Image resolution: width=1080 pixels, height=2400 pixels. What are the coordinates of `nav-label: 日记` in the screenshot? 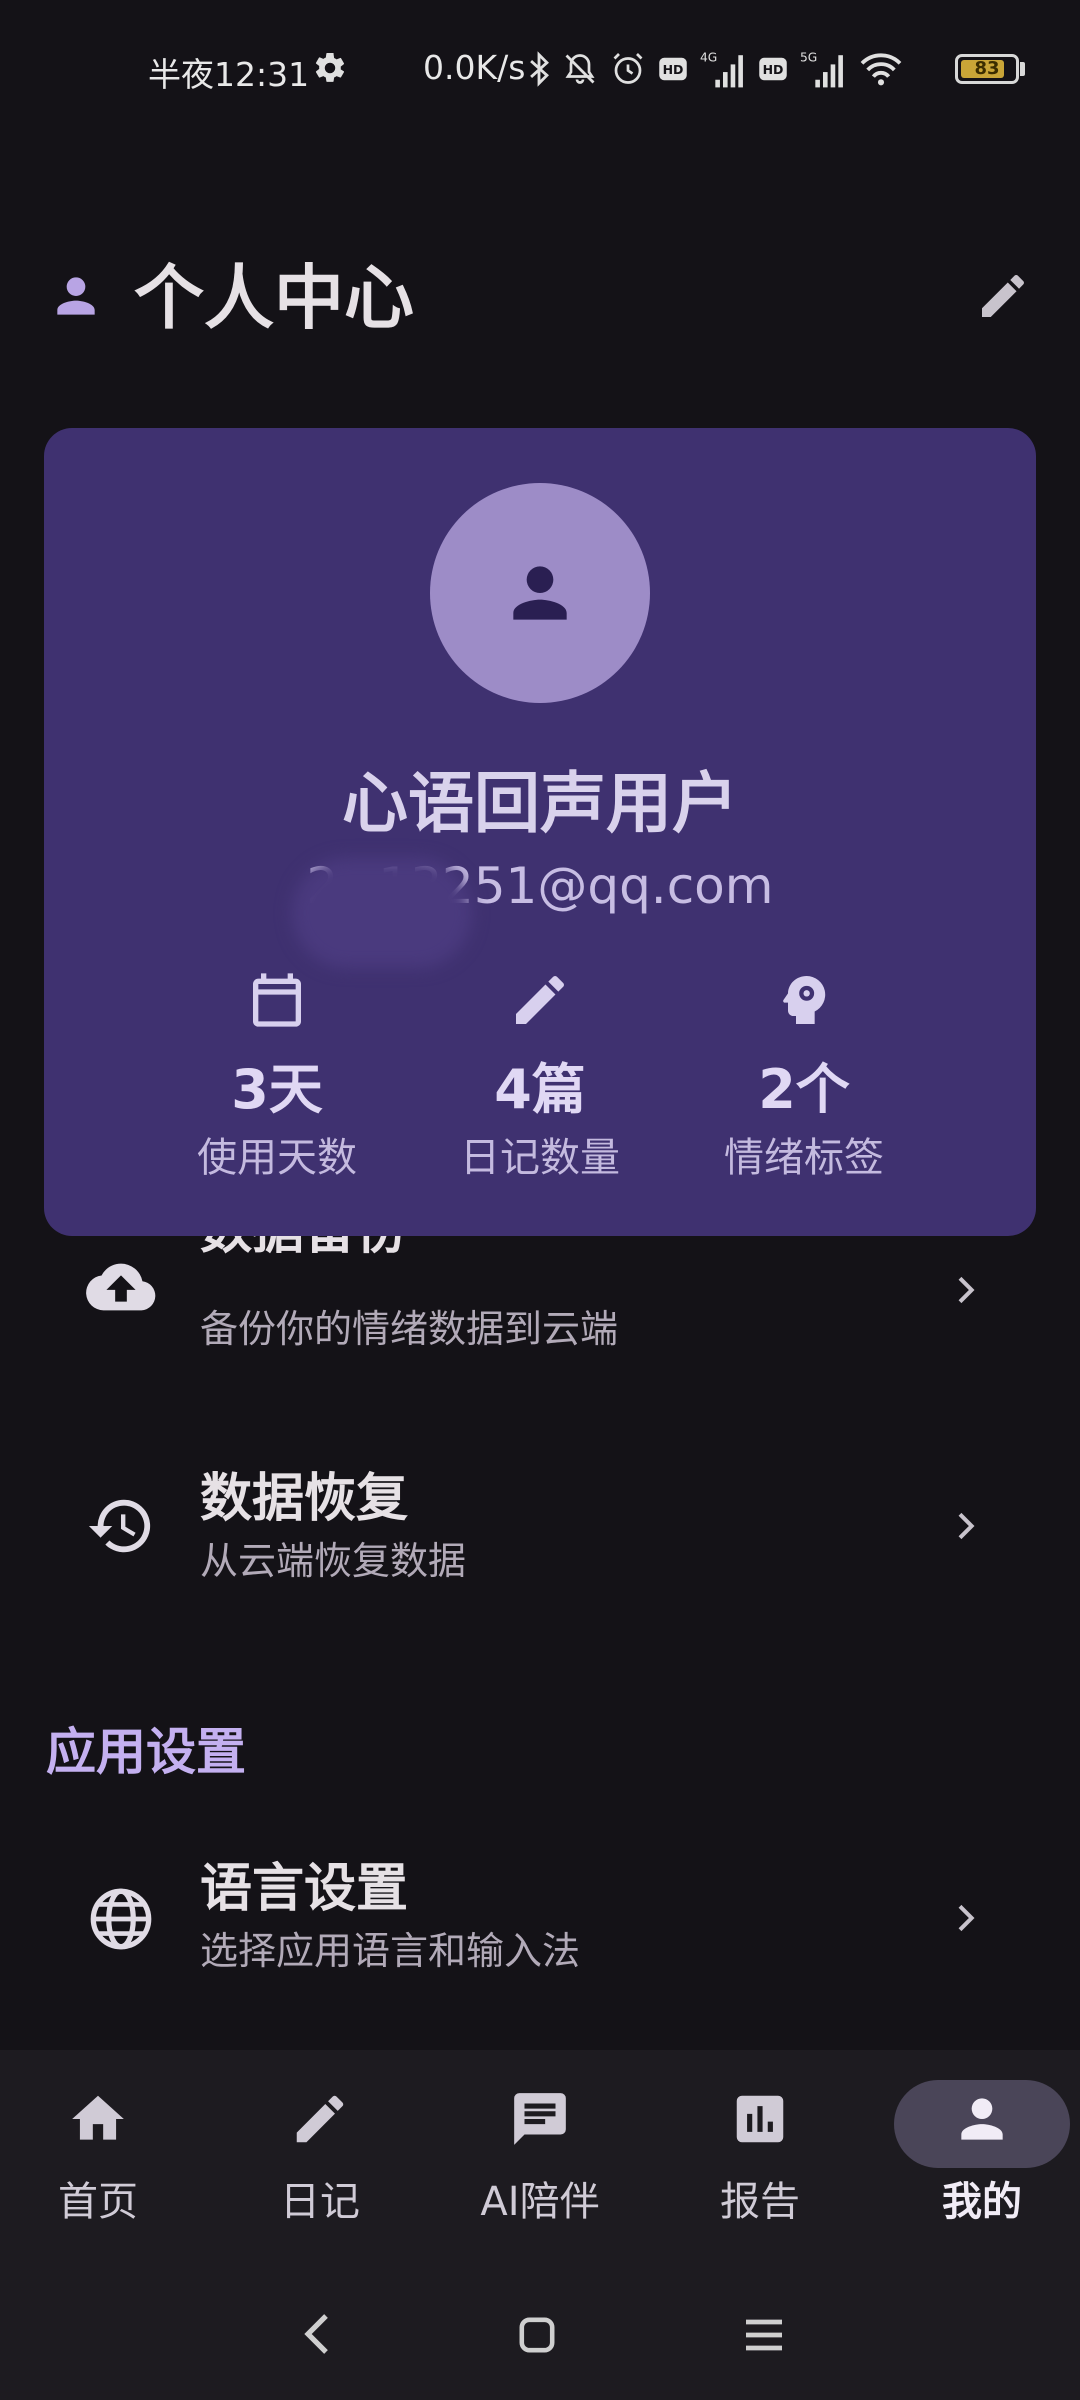 It's located at (320, 2202).